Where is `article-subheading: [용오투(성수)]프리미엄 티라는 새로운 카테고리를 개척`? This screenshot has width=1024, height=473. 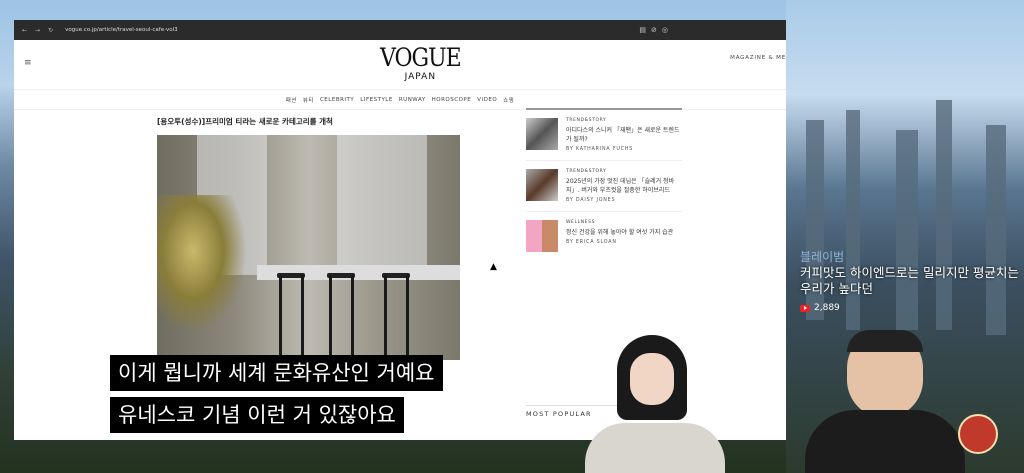
article-subheading: [용오투(성수)]프리미엄 티라는 새로운 카테고리를 개척 is located at coordinates (245, 121).